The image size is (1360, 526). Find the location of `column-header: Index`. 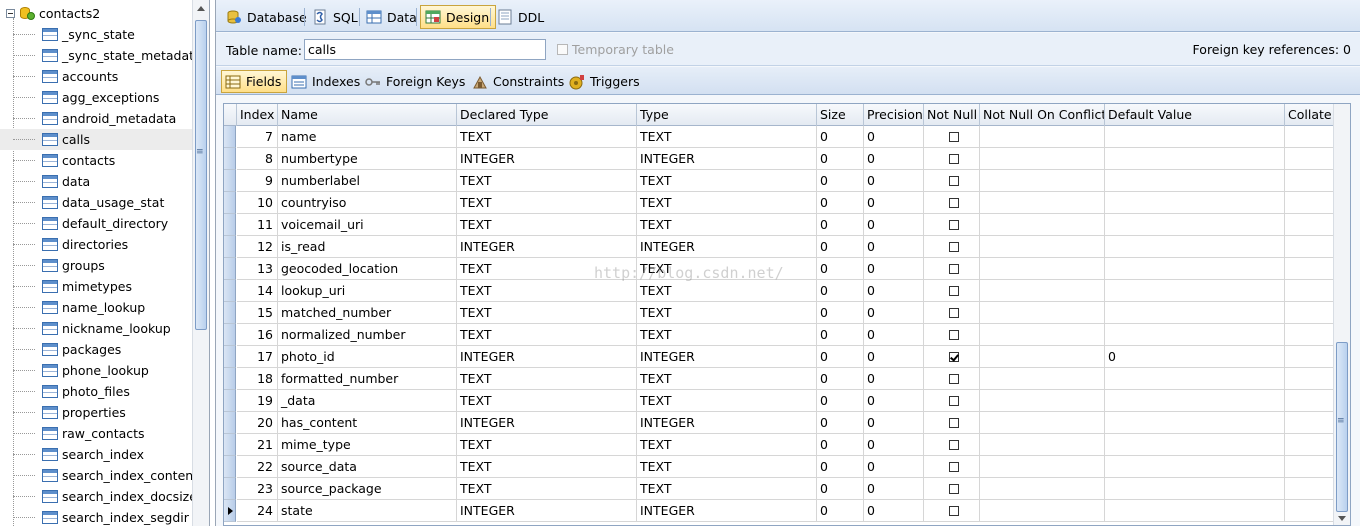

column-header: Index is located at coordinates (257, 115).